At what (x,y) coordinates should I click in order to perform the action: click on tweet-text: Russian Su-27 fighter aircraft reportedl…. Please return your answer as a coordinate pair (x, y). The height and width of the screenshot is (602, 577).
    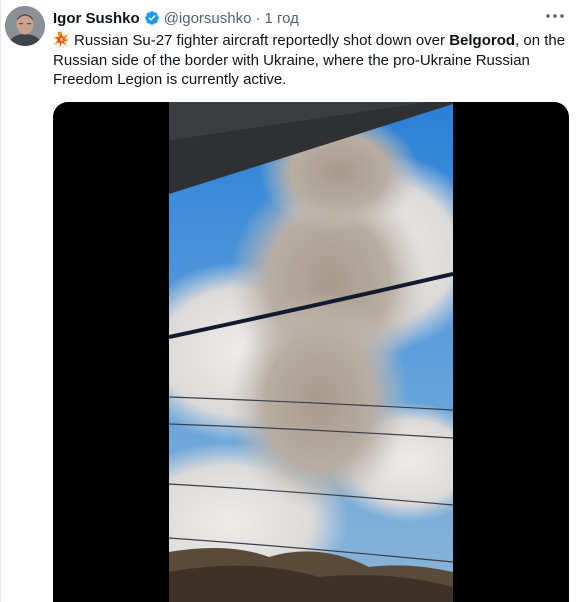
    Looking at the image, I should click on (310, 60).